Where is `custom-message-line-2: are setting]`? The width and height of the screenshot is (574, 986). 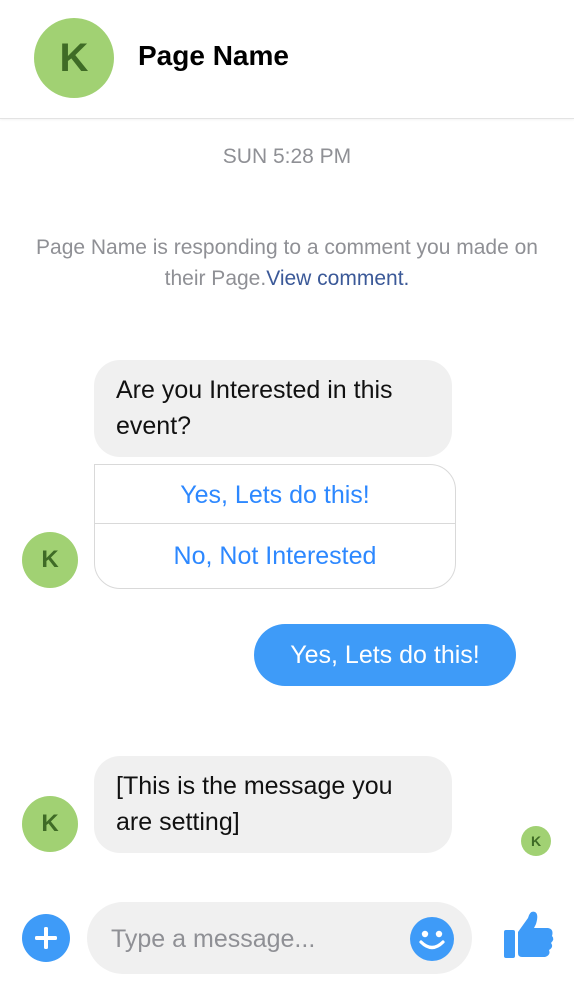
custom-message-line-2: are setting] is located at coordinates (178, 822).